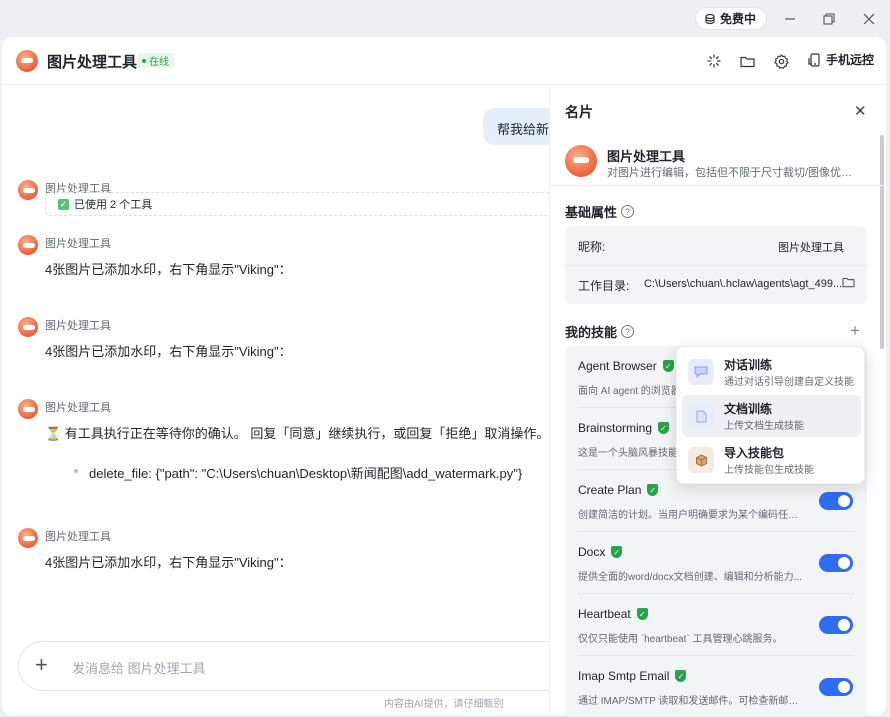 The width and height of the screenshot is (890, 717). I want to click on plan-label: 免费中, so click(738, 19).